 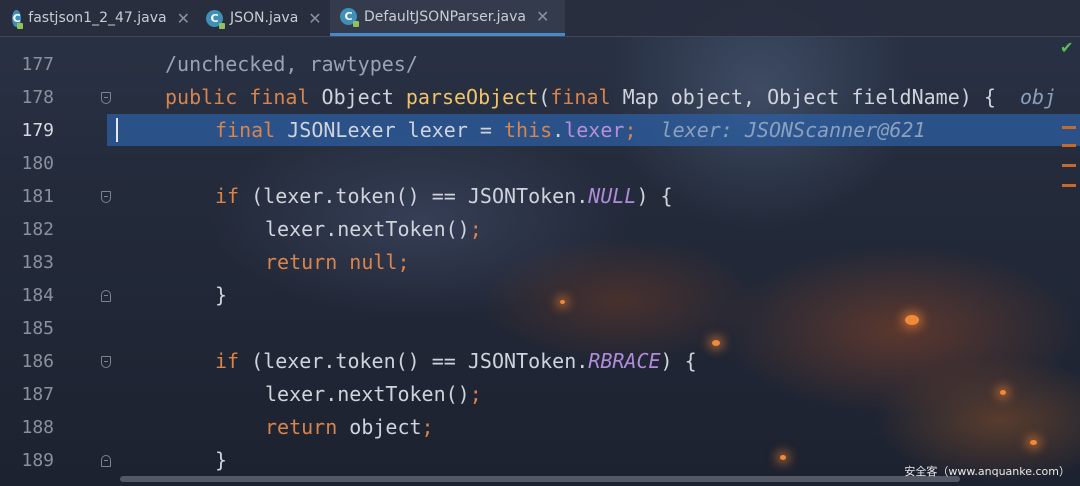 What do you see at coordinates (37, 394) in the screenshot?
I see `line-number: 187` at bounding box center [37, 394].